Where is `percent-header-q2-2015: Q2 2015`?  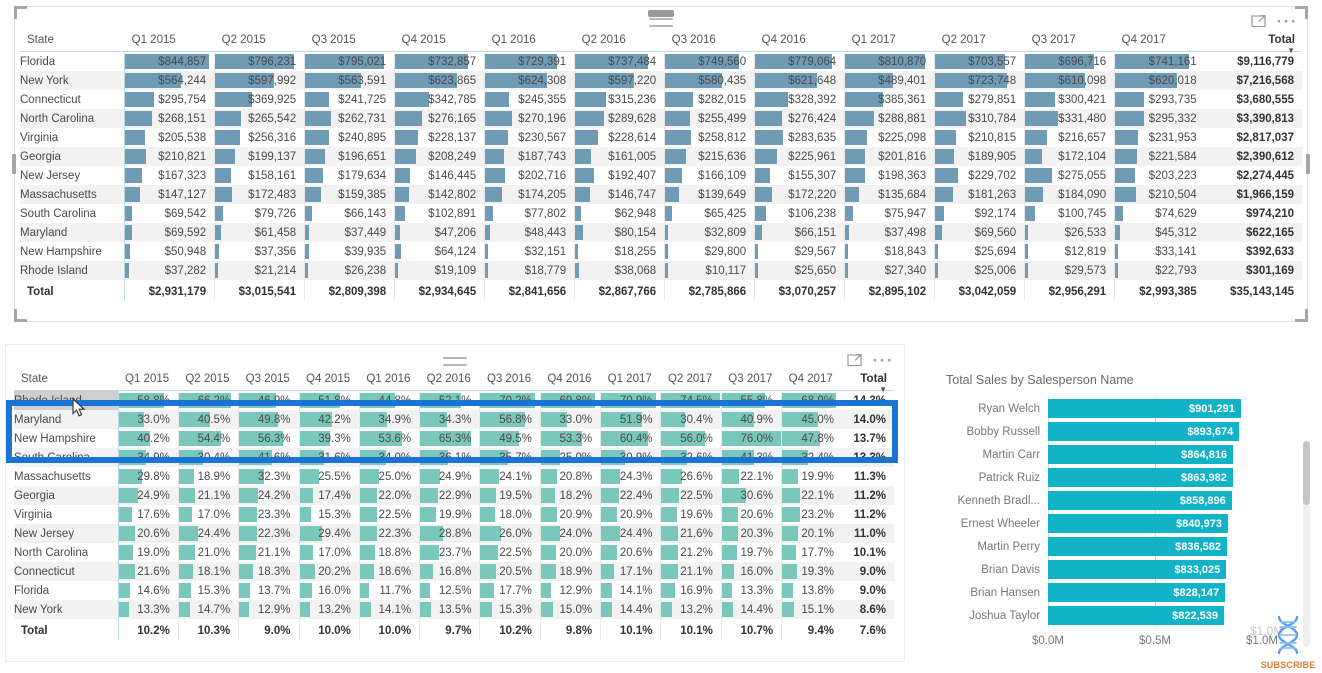
percent-header-q2-2015: Q2 2015 is located at coordinates (208, 382).